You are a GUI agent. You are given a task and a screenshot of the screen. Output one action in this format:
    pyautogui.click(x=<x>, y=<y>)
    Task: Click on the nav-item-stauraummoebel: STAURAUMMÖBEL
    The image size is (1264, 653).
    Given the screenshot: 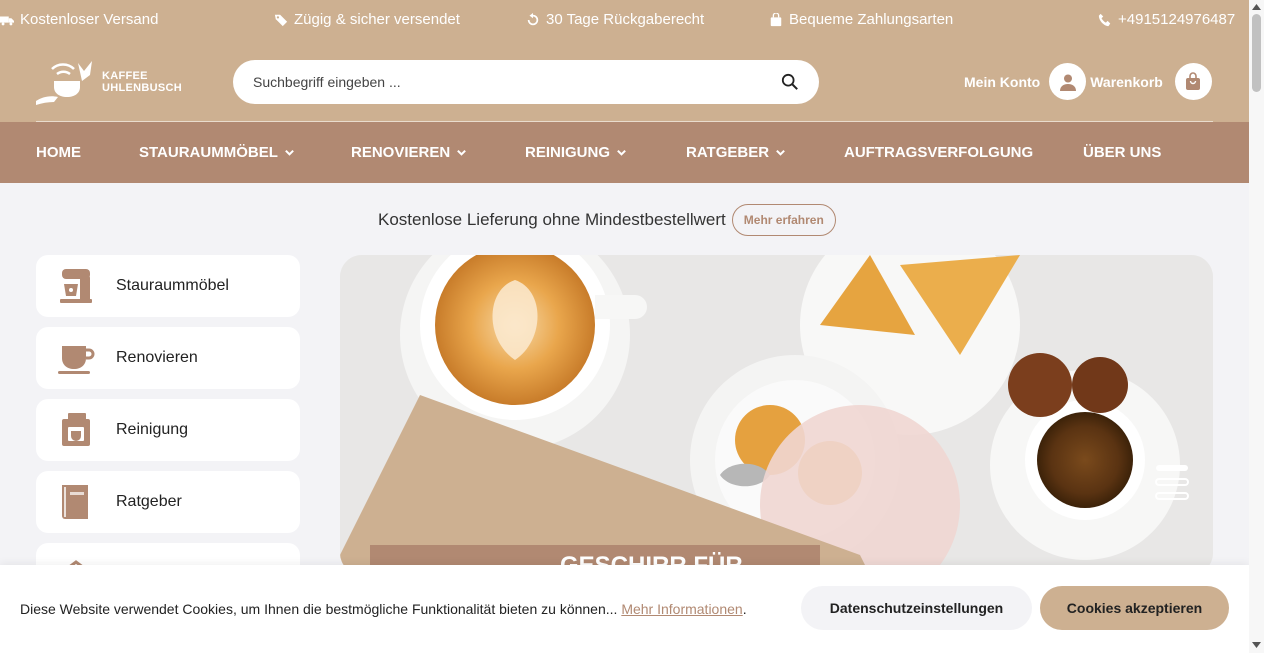 What is the action you would take?
    pyautogui.click(x=217, y=152)
    